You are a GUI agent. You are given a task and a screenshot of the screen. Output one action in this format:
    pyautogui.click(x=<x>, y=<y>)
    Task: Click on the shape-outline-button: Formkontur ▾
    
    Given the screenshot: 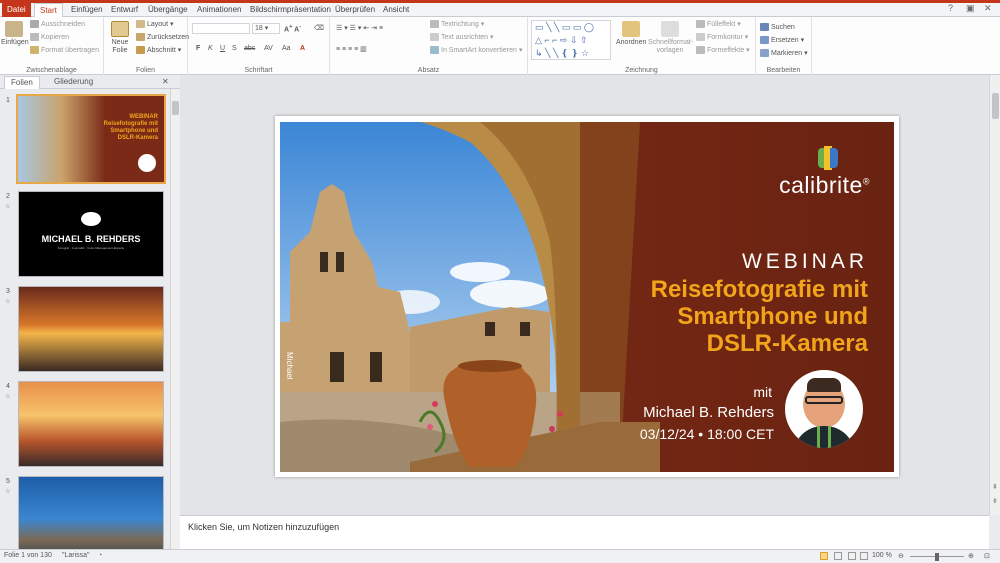 What is the action you would take?
    pyautogui.click(x=722, y=37)
    